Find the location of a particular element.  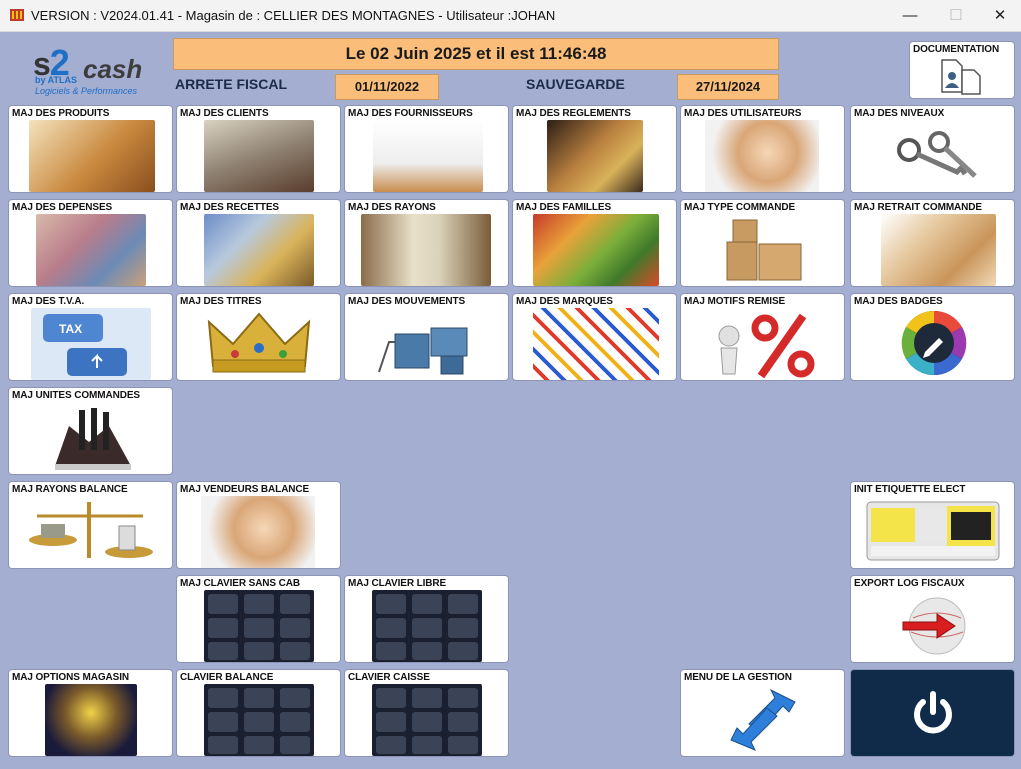

maj-titres-button: MAJ DES TITRES is located at coordinates (258, 337).